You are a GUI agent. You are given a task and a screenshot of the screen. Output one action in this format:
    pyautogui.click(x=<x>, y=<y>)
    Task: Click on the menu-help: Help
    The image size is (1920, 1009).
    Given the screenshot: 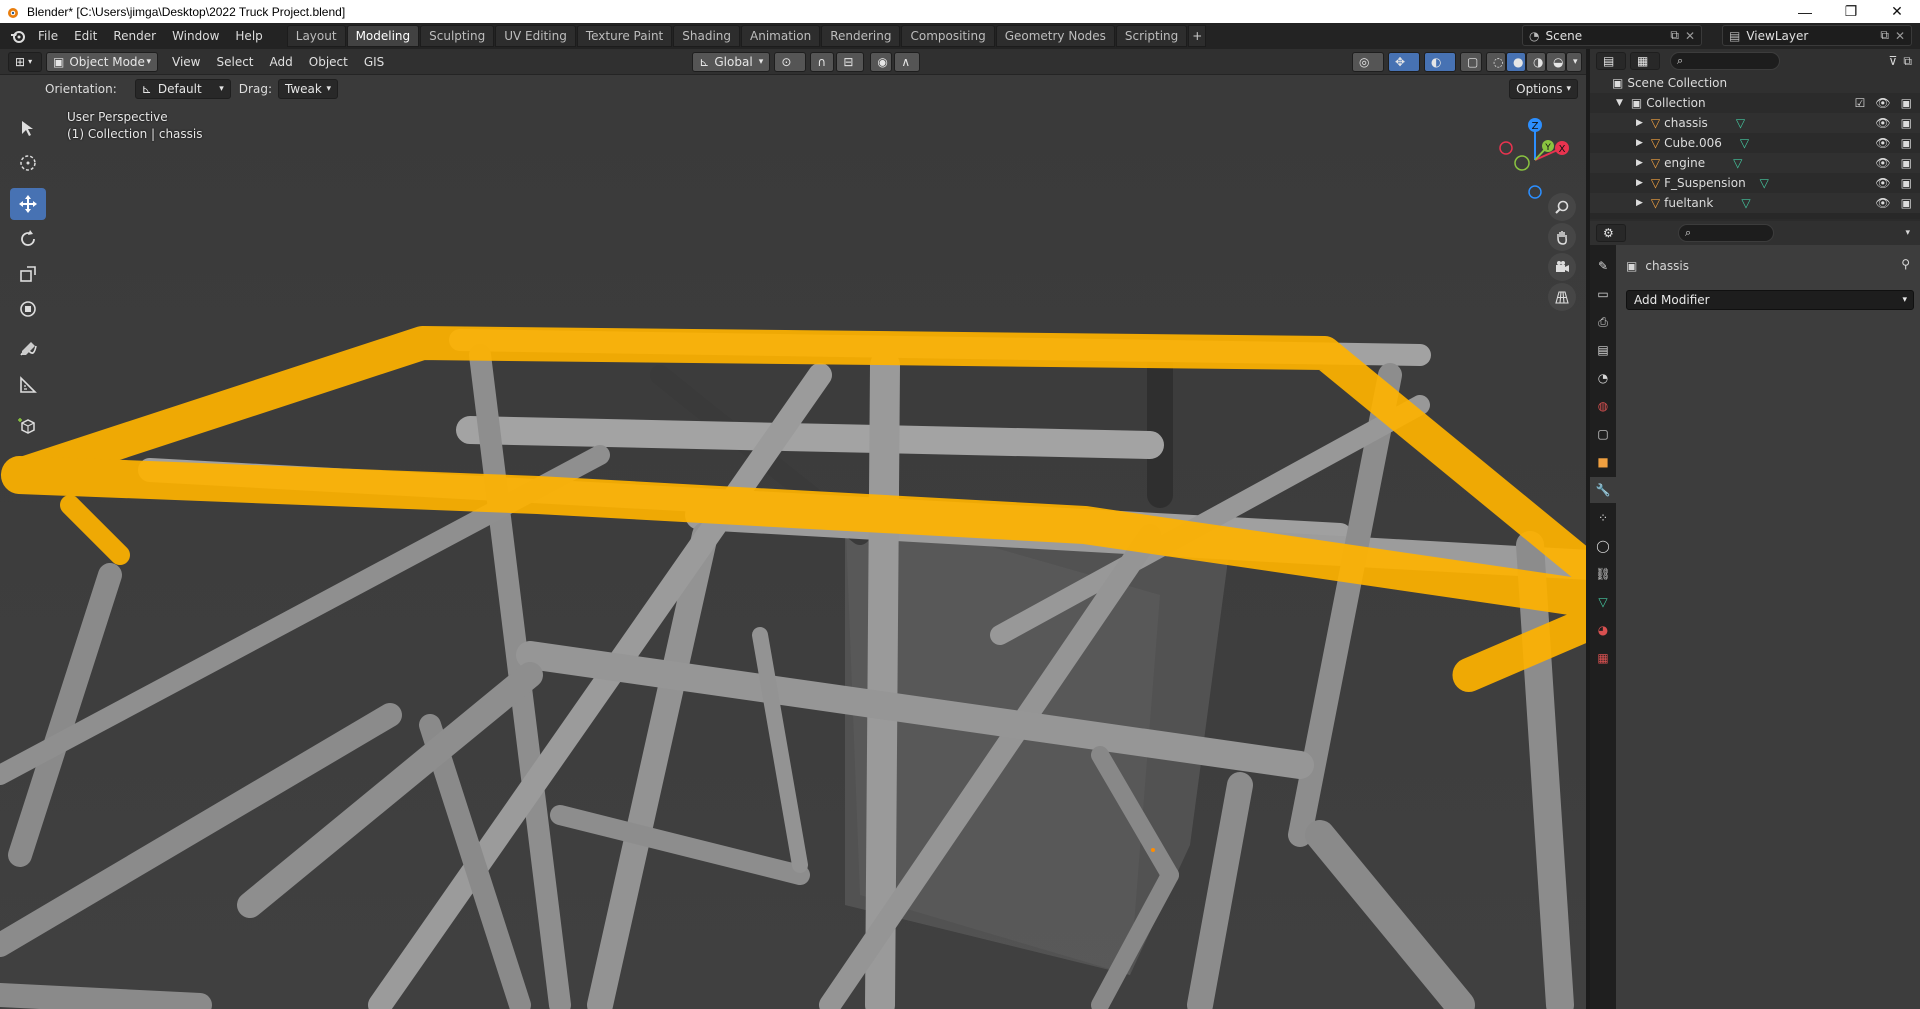 What is the action you would take?
    pyautogui.click(x=248, y=36)
    